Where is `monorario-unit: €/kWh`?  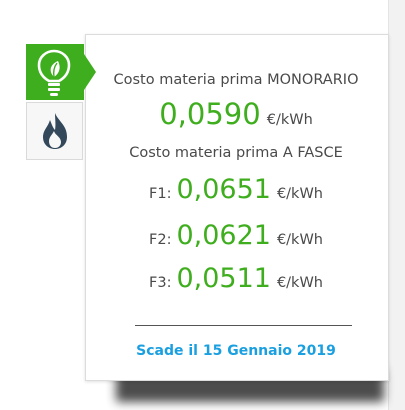
monorario-unit: €/kWh is located at coordinates (289, 120).